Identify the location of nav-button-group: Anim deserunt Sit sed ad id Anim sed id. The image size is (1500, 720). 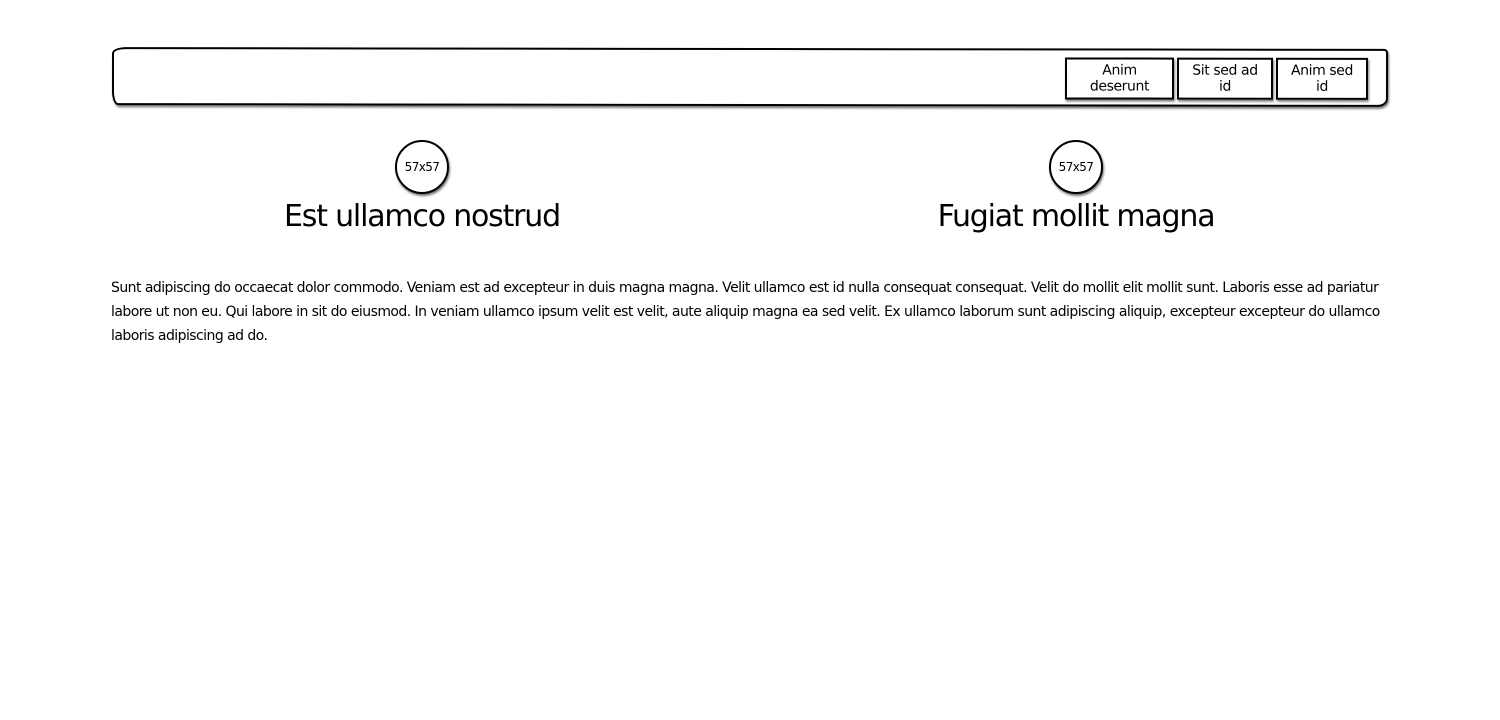
(1216, 78).